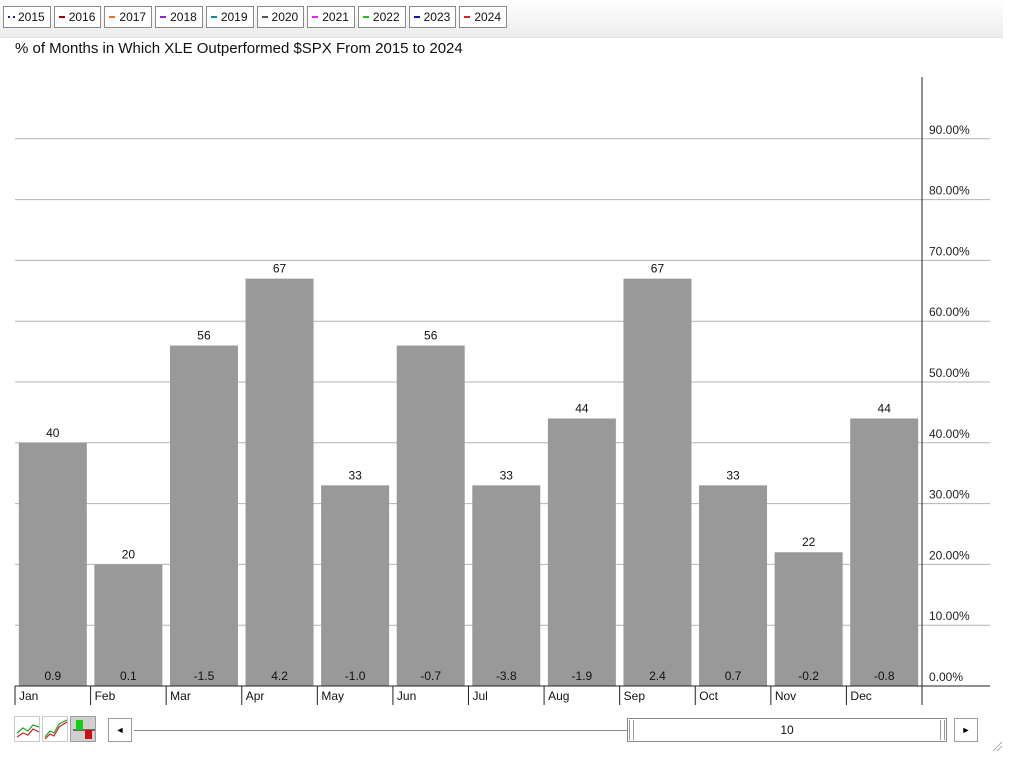 This screenshot has width=1009, height=760. Describe the element at coordinates (406, 696) in the screenshot. I see `x-tick-label: Jun` at that location.